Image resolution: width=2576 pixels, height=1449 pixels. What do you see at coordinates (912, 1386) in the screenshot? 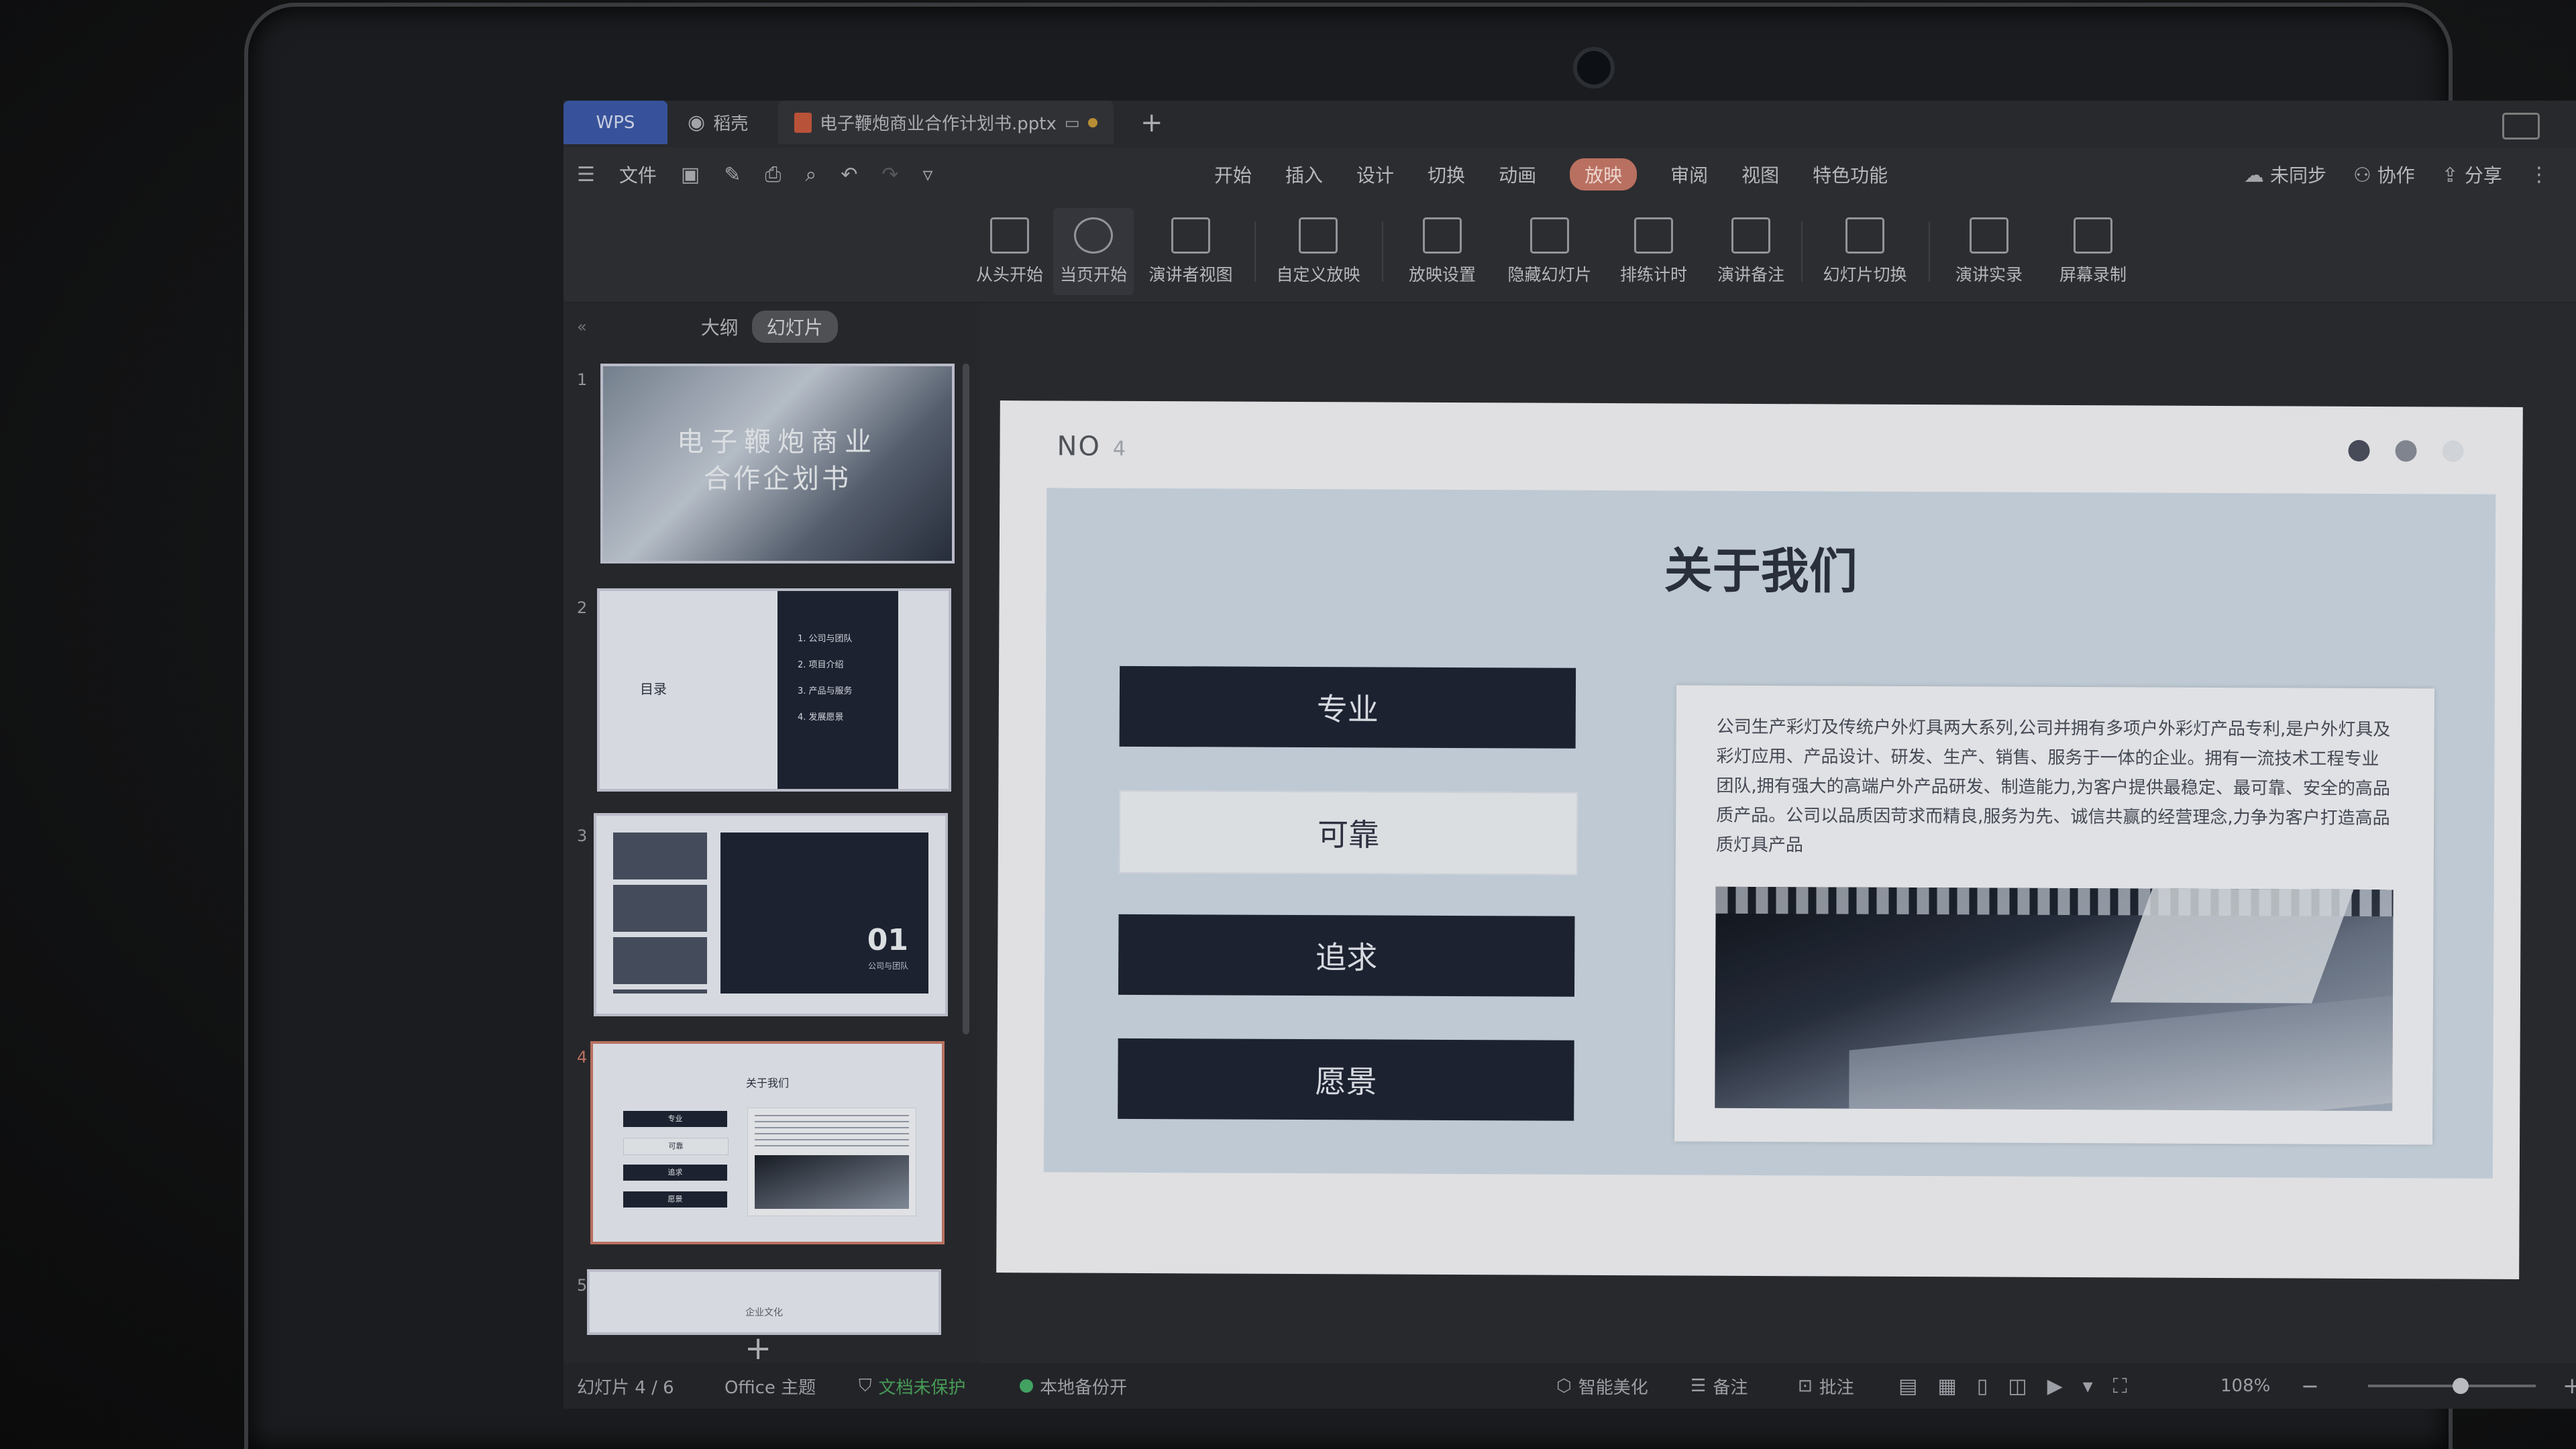
I see `document-protection: ⛉ 文档未保护` at bounding box center [912, 1386].